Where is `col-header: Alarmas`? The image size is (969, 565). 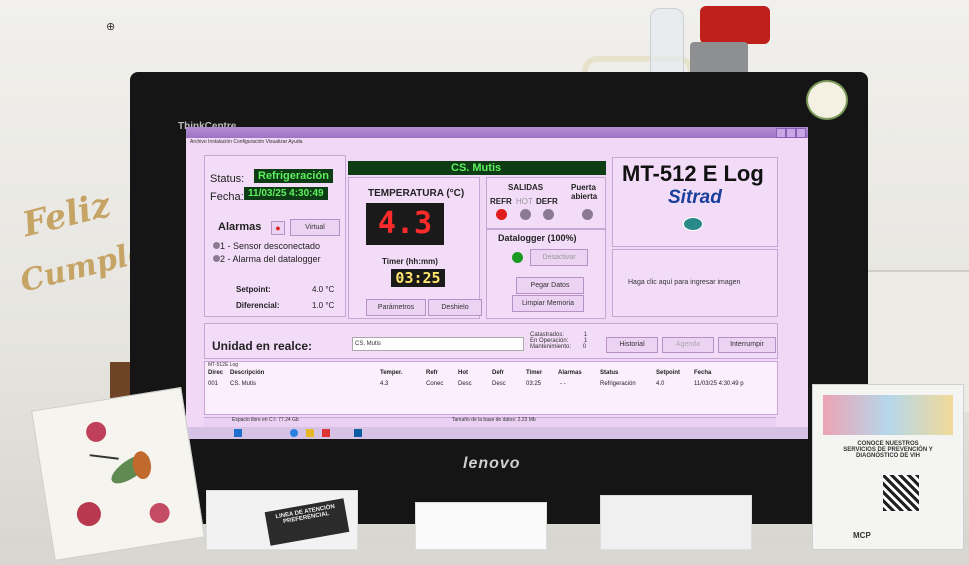 col-header: Alarmas is located at coordinates (570, 373).